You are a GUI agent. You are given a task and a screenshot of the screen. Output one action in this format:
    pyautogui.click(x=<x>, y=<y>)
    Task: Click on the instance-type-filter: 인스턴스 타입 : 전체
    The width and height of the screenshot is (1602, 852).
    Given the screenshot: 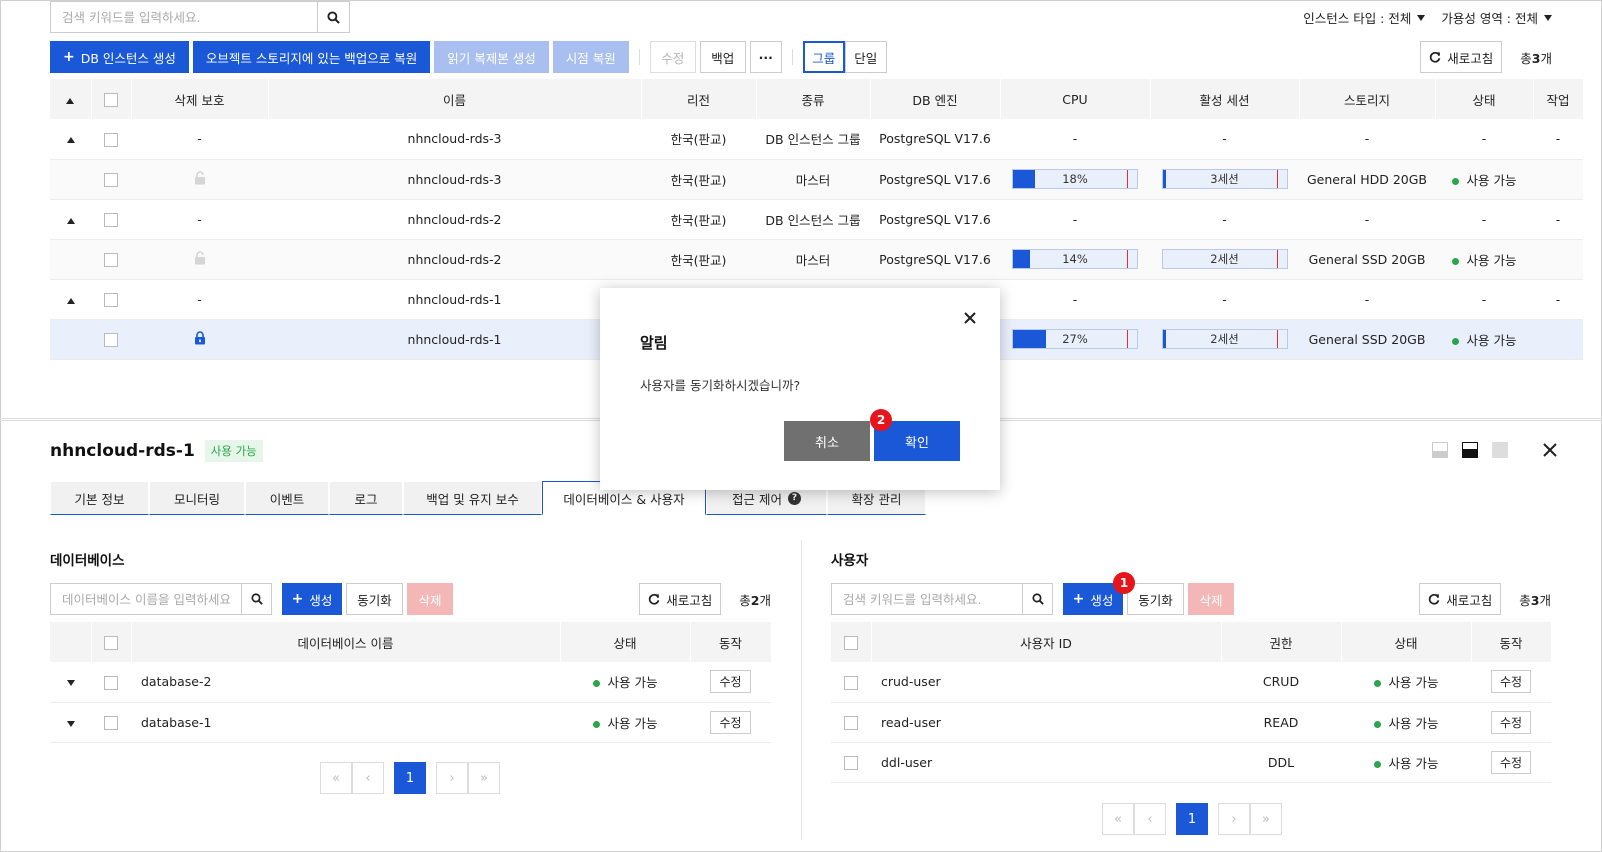 What is the action you would take?
    pyautogui.click(x=1364, y=17)
    